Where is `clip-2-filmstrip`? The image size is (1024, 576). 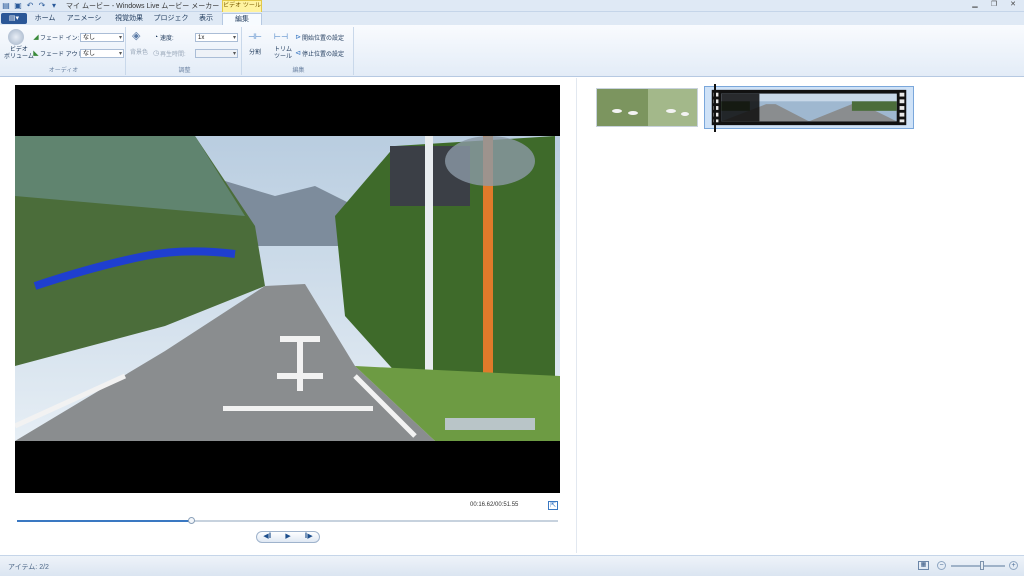
clip-2-filmstrip is located at coordinates (809, 107).